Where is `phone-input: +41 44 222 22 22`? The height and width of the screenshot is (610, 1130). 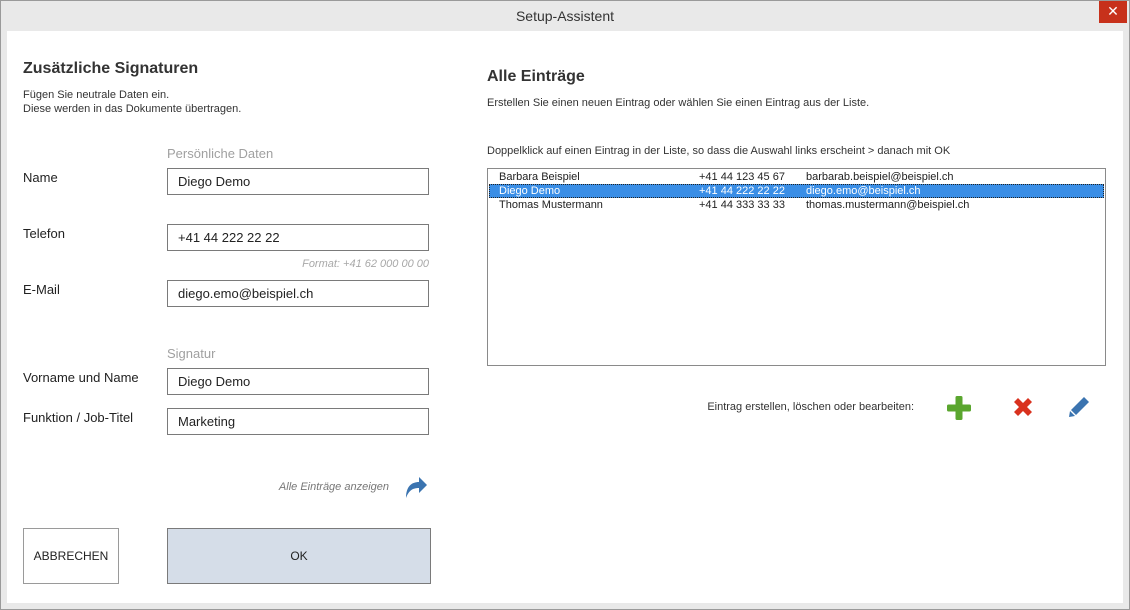 phone-input: +41 44 222 22 22 is located at coordinates (298, 237).